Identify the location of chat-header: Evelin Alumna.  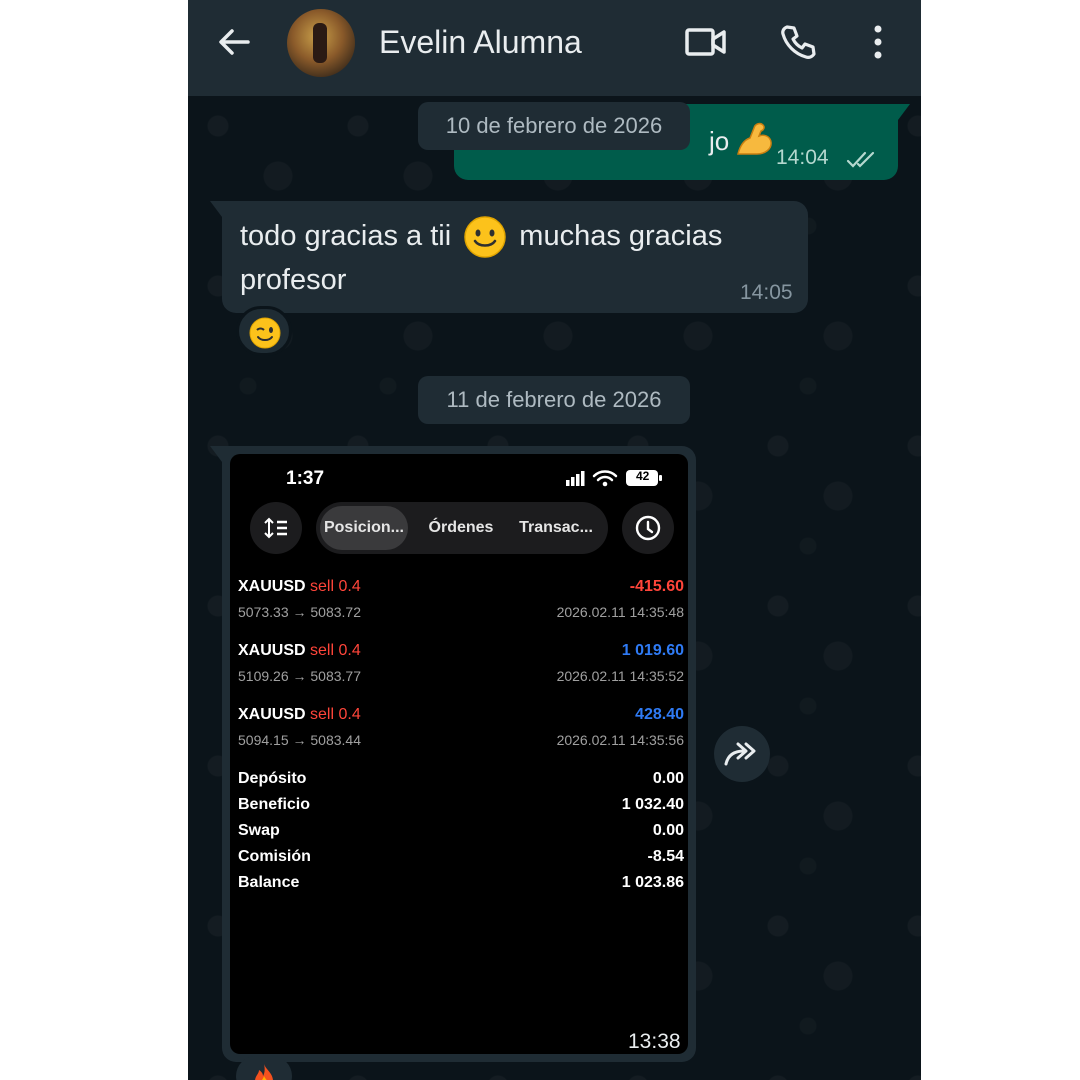
(554, 48).